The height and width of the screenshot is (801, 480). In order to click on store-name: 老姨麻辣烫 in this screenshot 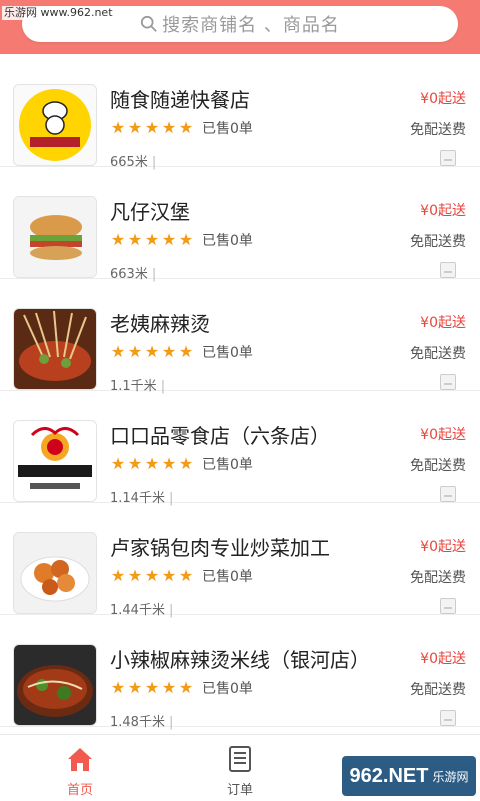, I will do `click(160, 324)`.